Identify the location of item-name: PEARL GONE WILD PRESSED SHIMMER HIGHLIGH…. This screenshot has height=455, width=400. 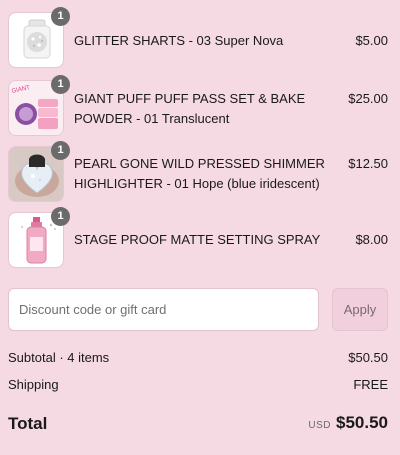
(199, 173).